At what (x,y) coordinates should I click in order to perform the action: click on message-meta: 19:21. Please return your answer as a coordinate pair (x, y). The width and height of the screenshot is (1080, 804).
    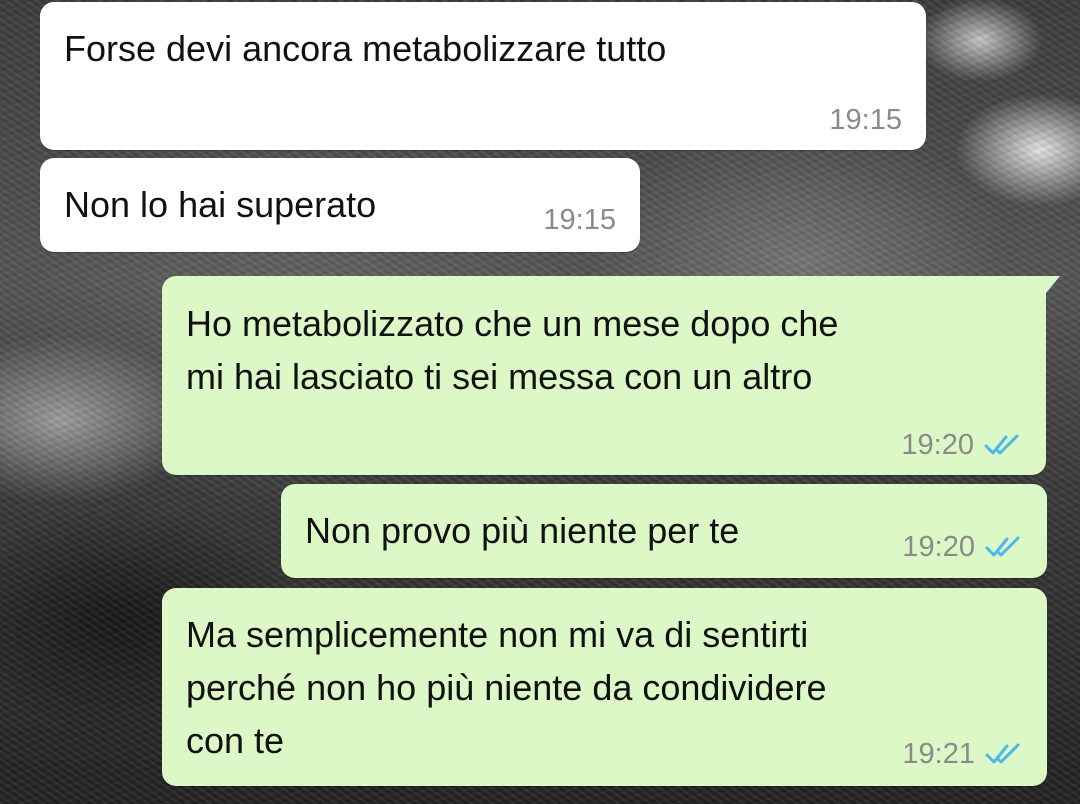
    Looking at the image, I should click on (962, 754).